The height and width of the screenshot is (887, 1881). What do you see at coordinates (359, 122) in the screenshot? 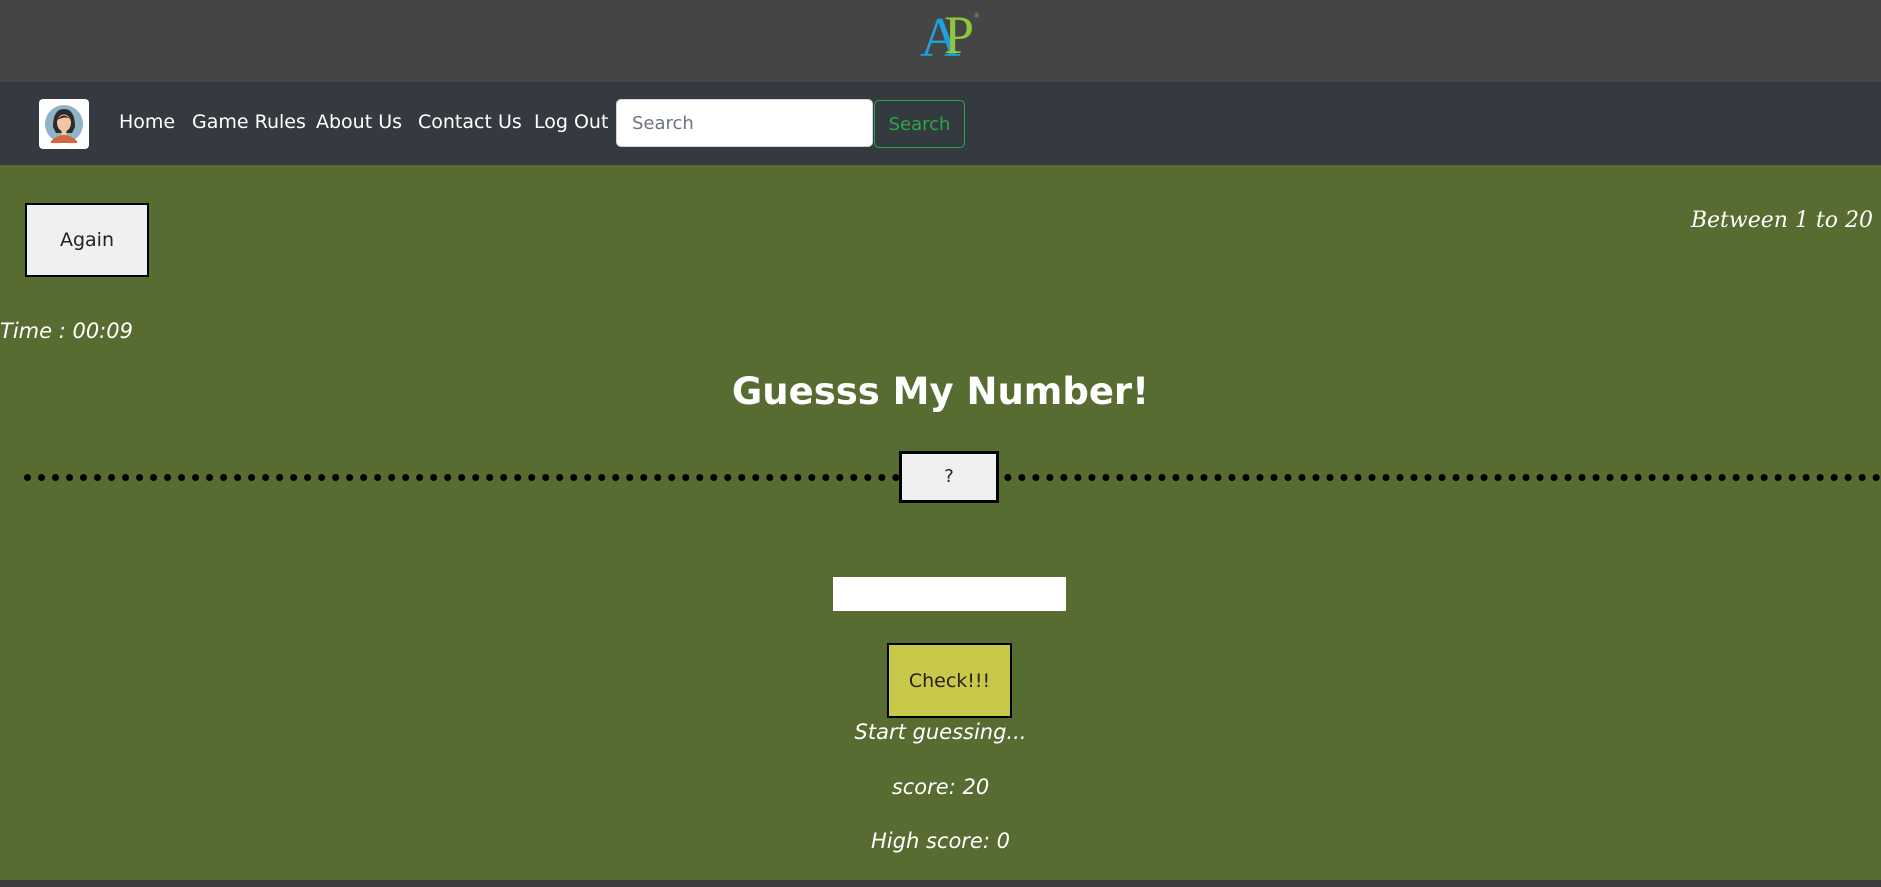
I see `nav-about-us: About Us` at bounding box center [359, 122].